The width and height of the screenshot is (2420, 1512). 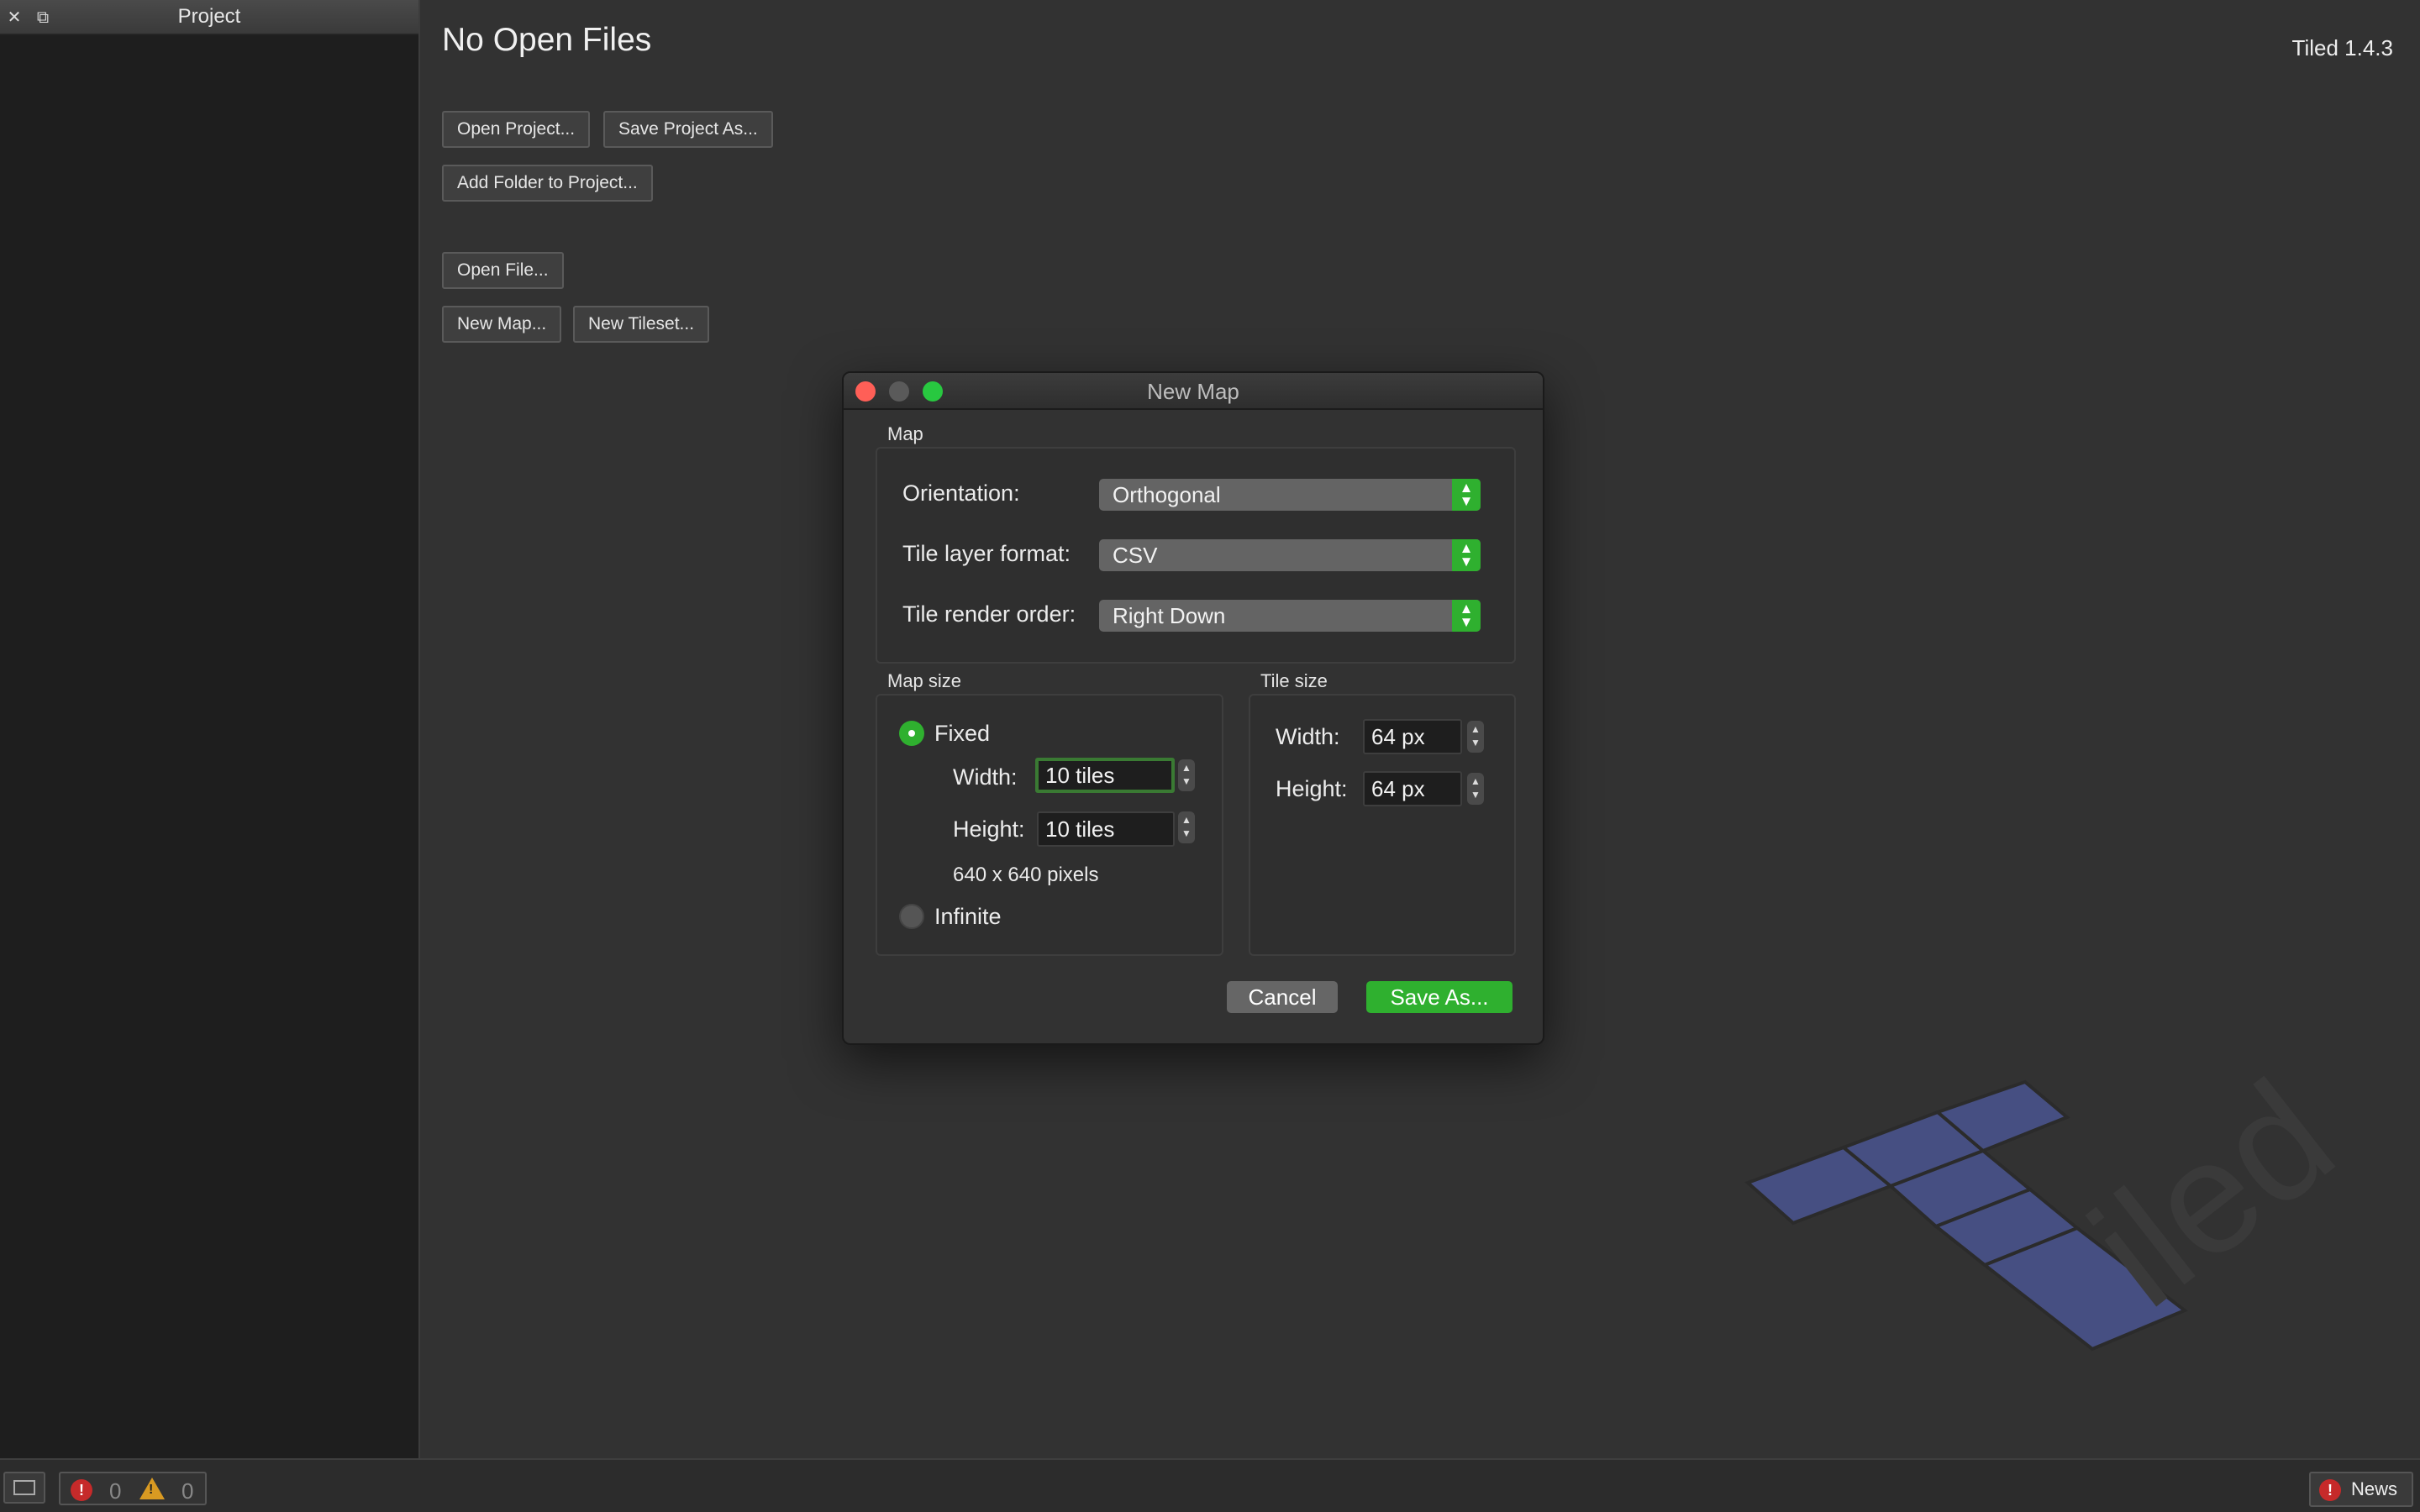 I want to click on tile-width-stepper: ▲ ▼, so click(x=1475, y=737).